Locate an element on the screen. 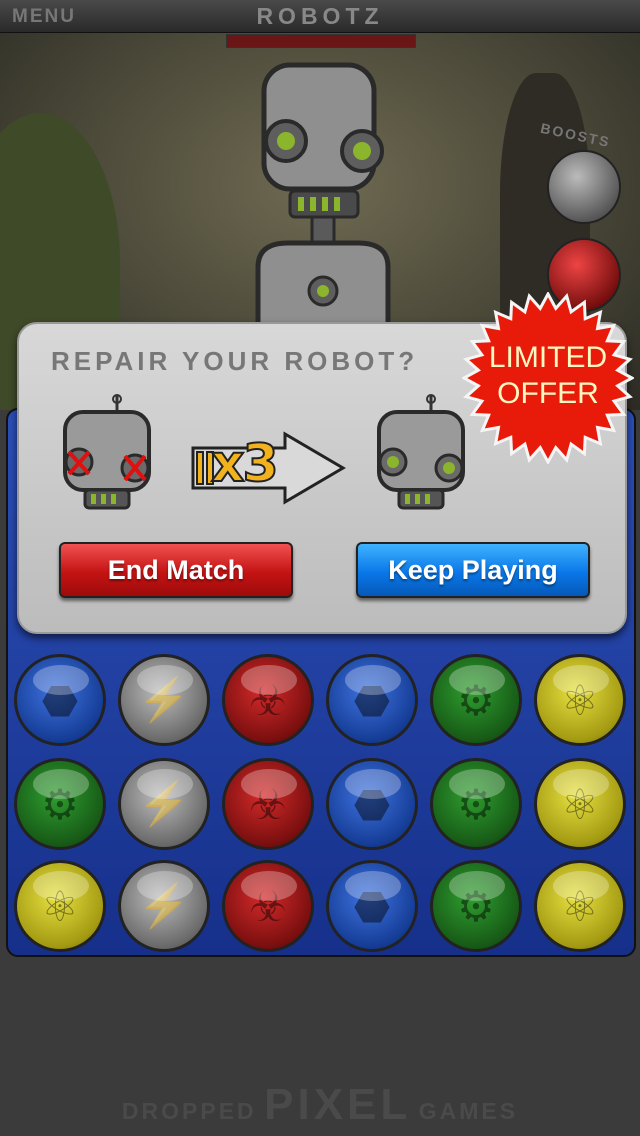 The height and width of the screenshot is (1136, 640). broken-robot-icon is located at coordinates (107, 452).